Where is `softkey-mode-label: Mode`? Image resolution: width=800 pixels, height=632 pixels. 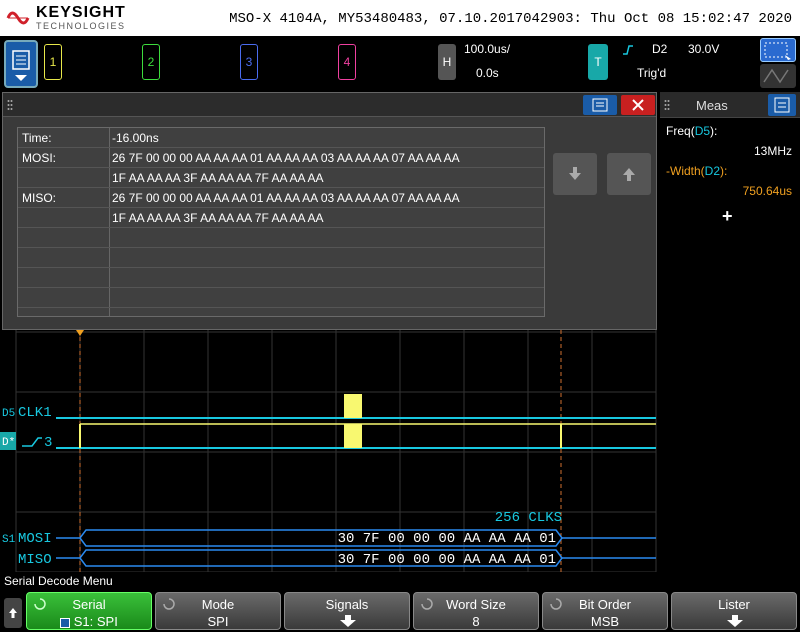 softkey-mode-label: Mode is located at coordinates (218, 604).